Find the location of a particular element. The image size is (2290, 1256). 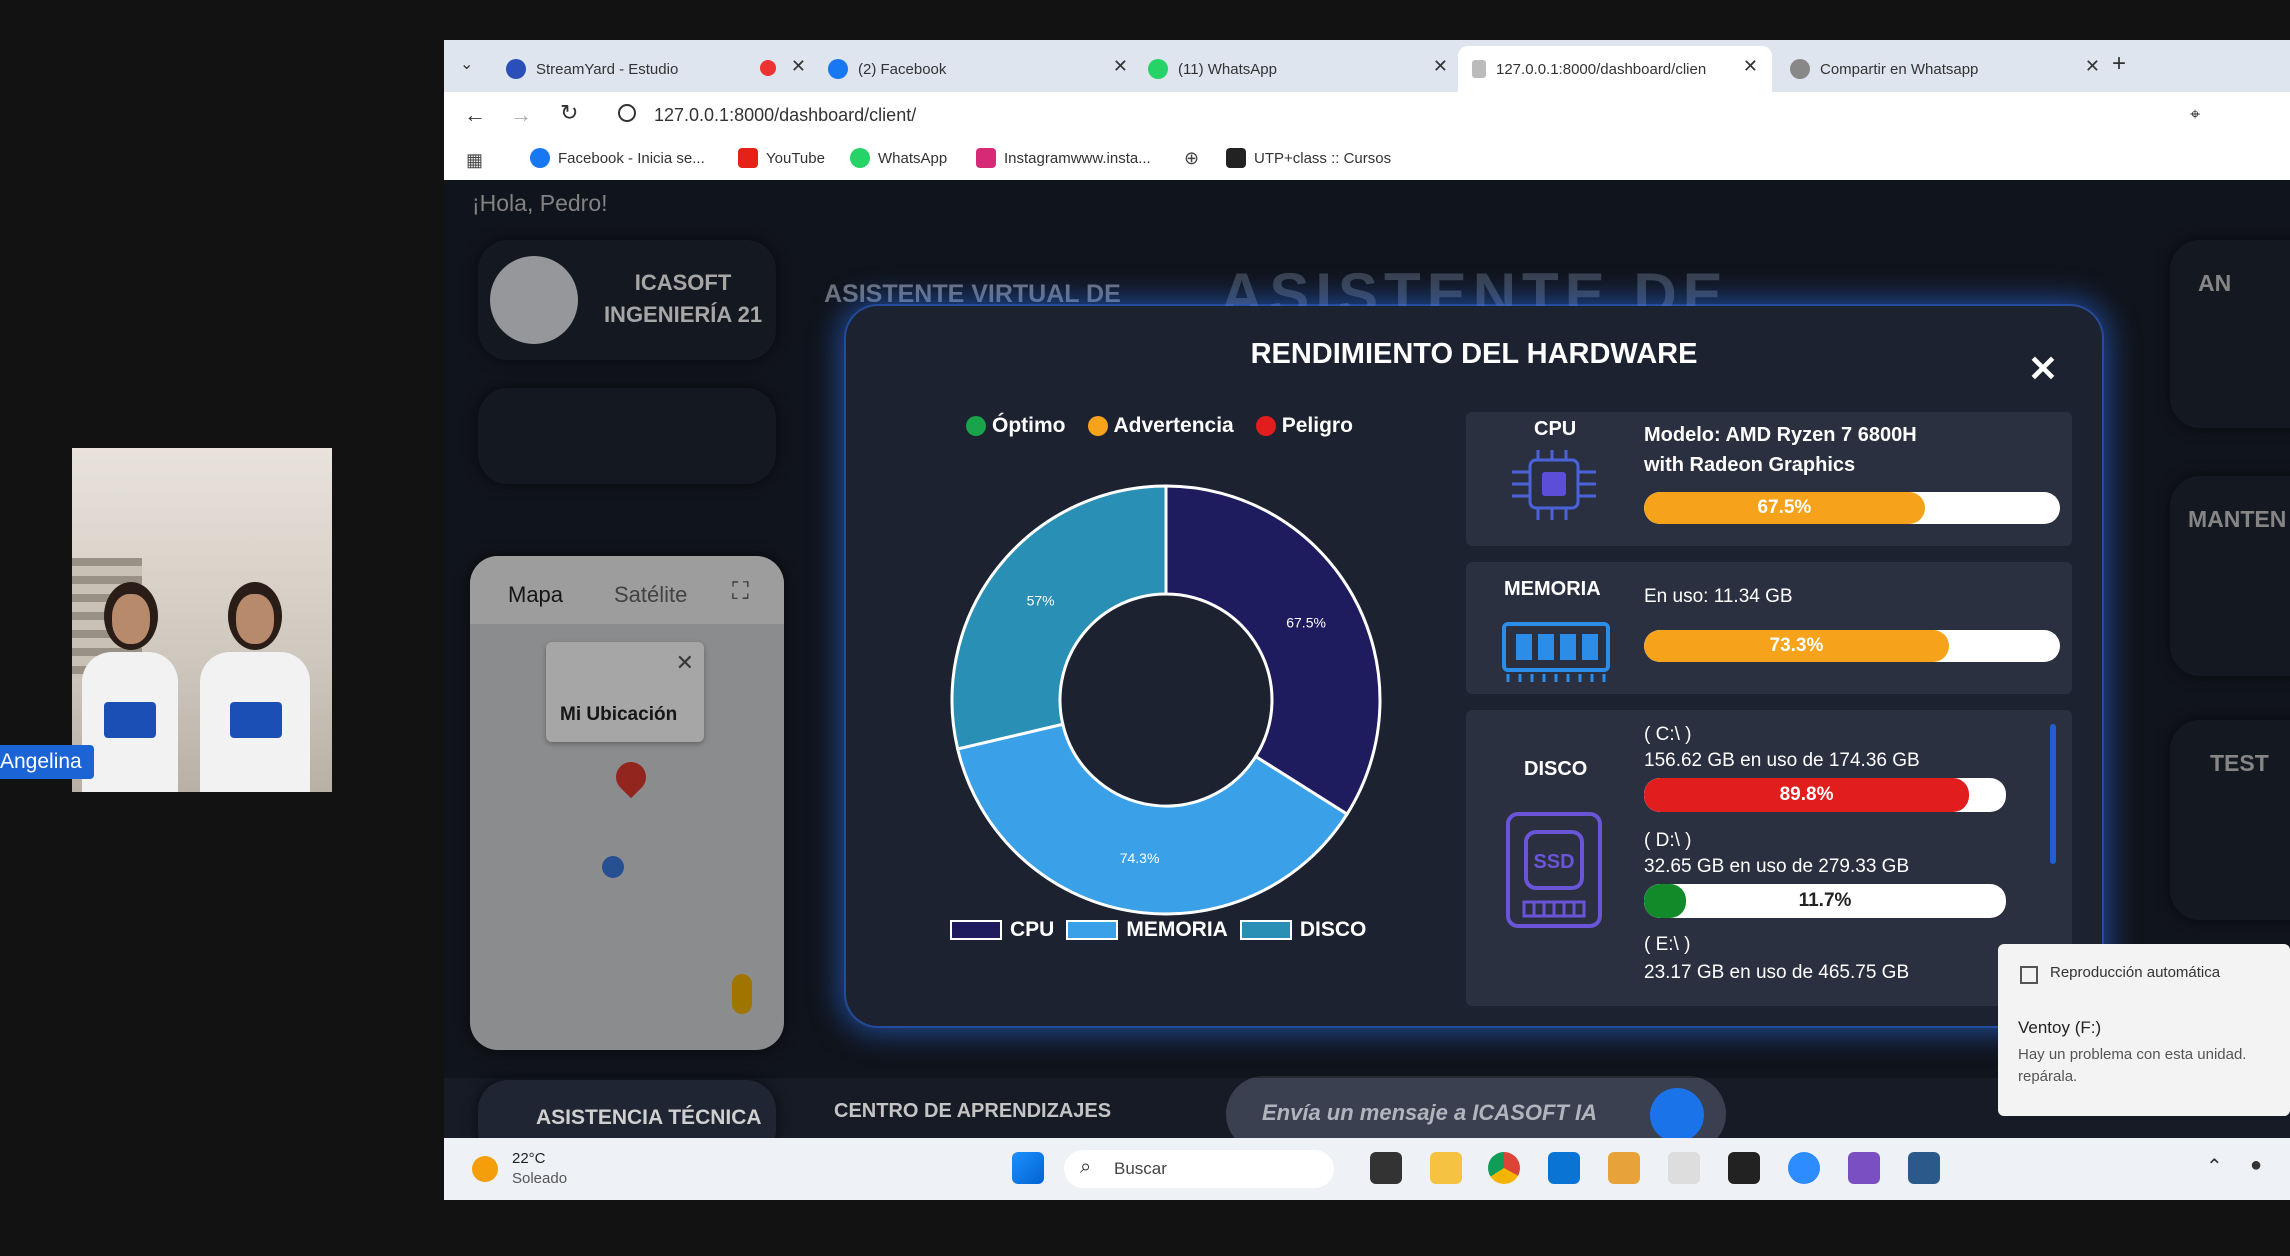

page-icon is located at coordinates (1479, 69).